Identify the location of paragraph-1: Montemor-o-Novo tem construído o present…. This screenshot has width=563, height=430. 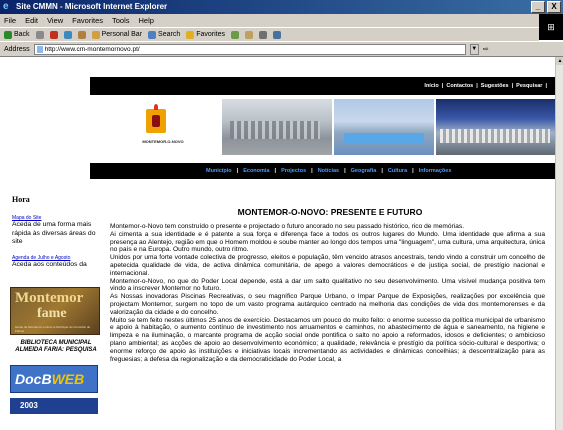
(287, 226).